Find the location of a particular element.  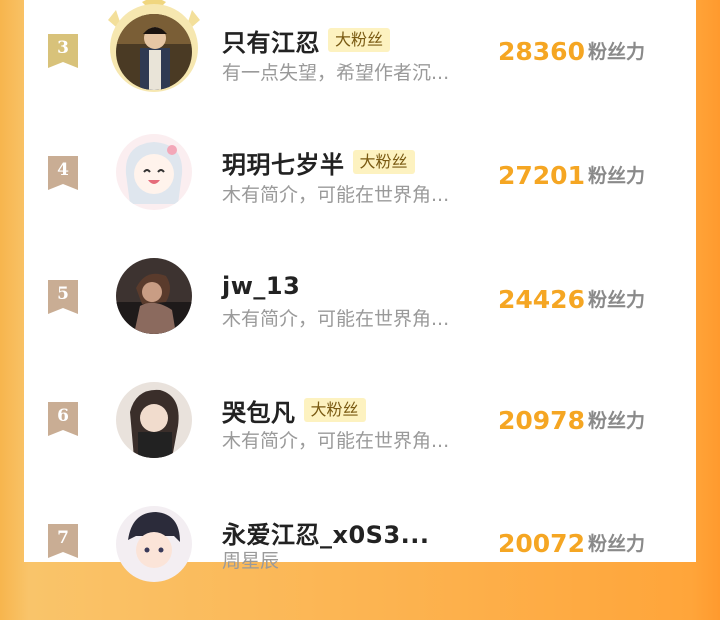

user-name: jw_13 is located at coordinates (261, 286).